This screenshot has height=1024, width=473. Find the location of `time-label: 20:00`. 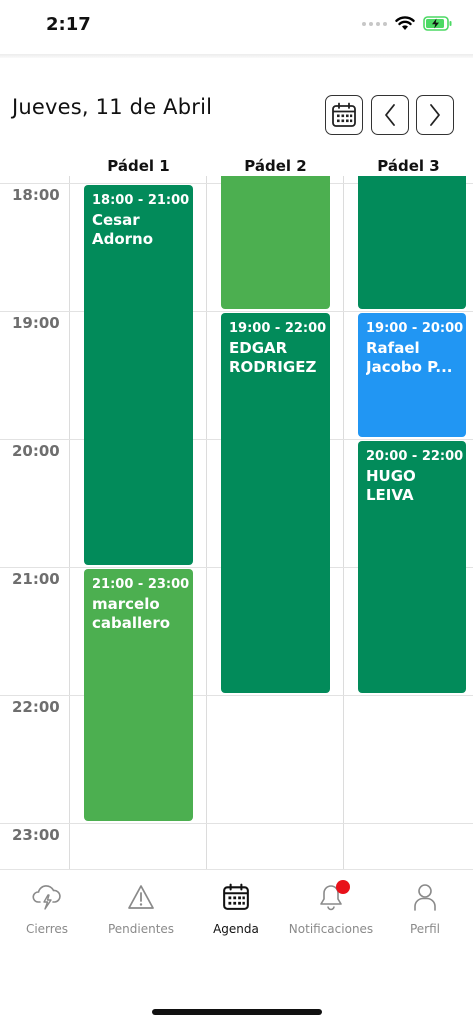

time-label: 20:00 is located at coordinates (36, 451).